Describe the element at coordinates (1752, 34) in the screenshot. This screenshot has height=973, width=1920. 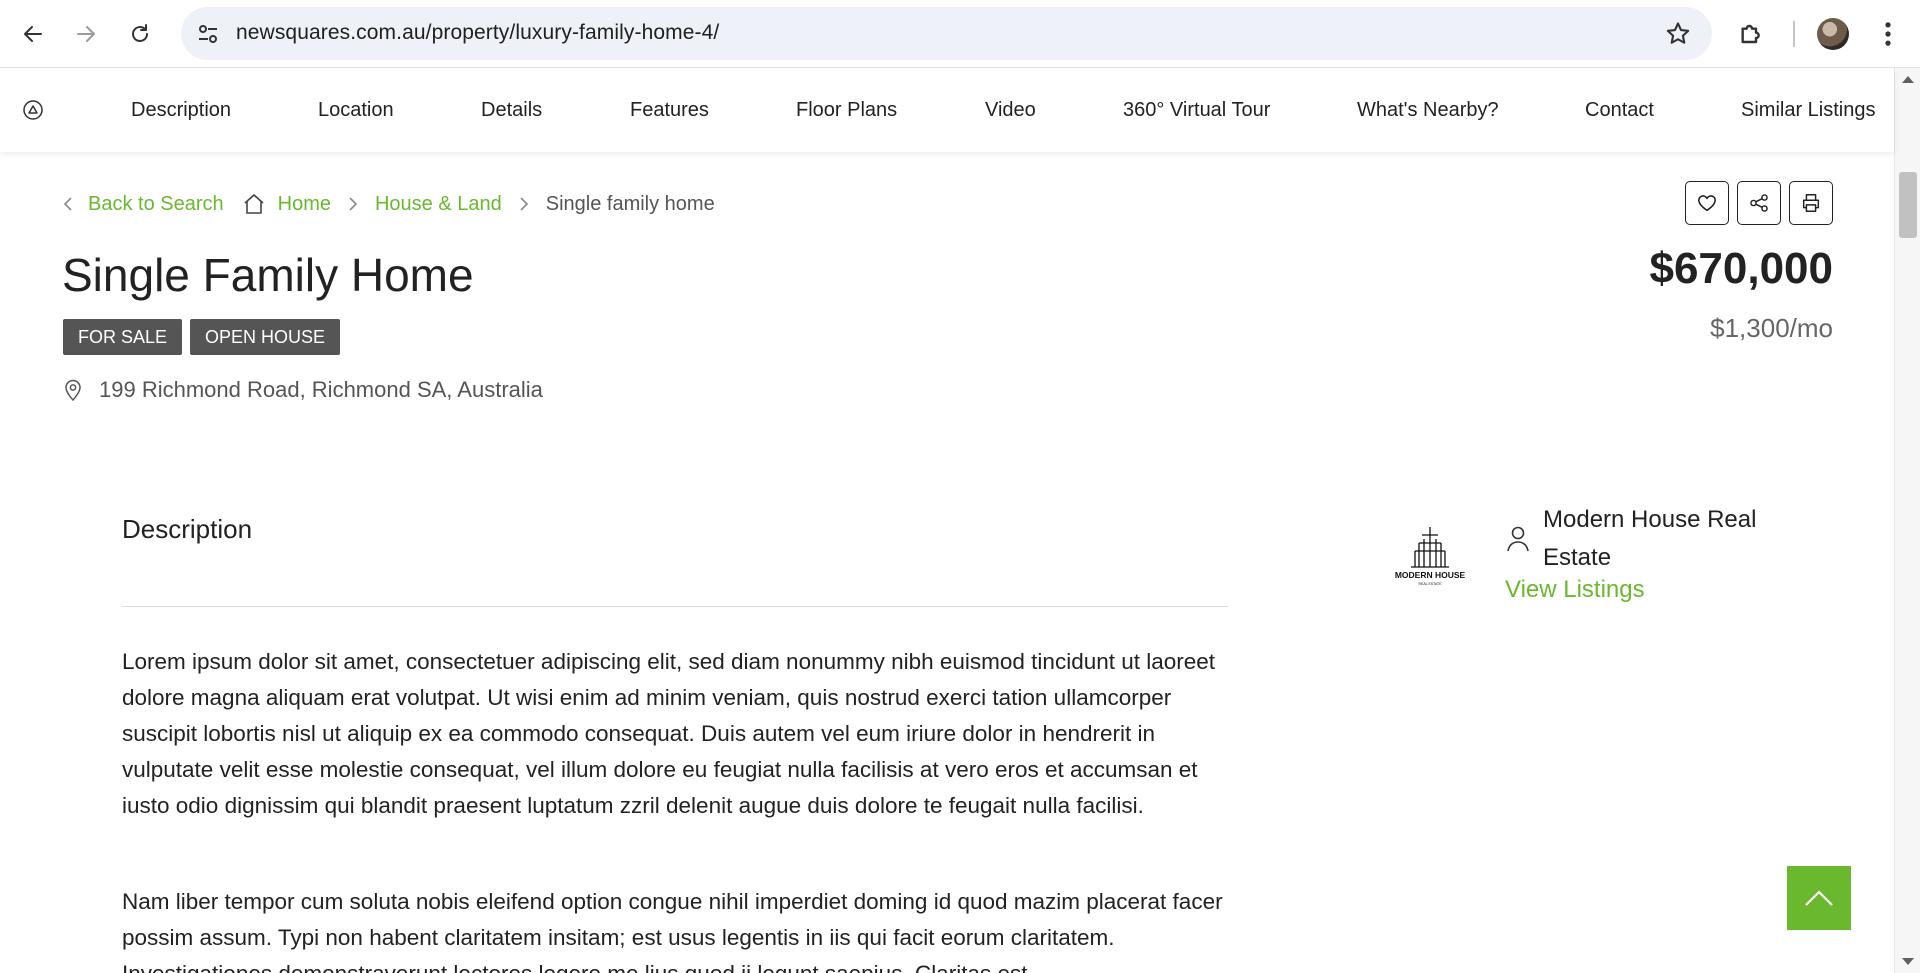
I see `extensions-puzzle-icon` at that location.